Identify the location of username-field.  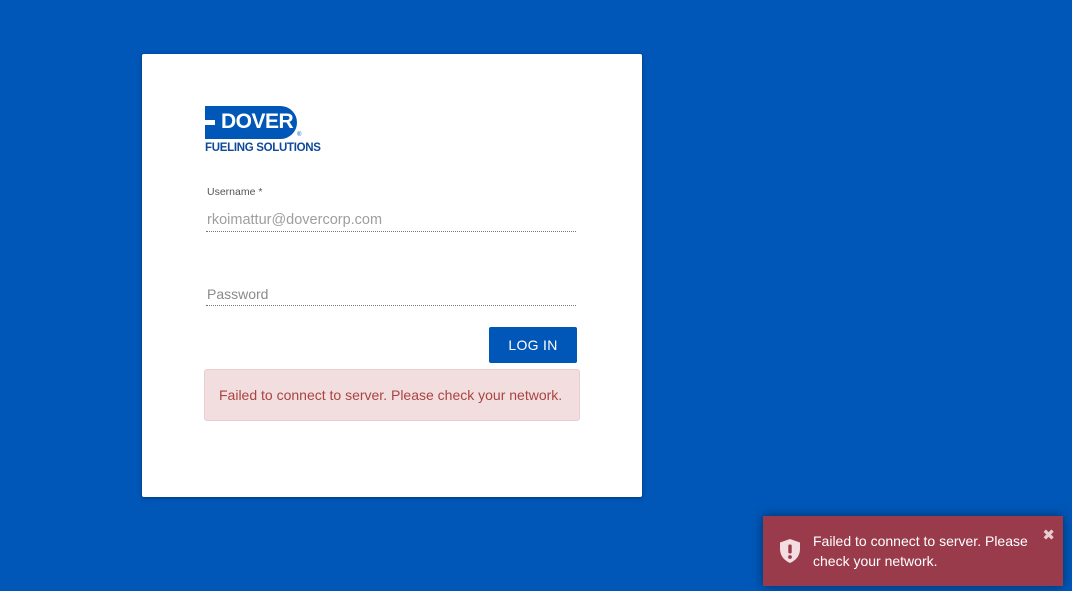
(391, 220).